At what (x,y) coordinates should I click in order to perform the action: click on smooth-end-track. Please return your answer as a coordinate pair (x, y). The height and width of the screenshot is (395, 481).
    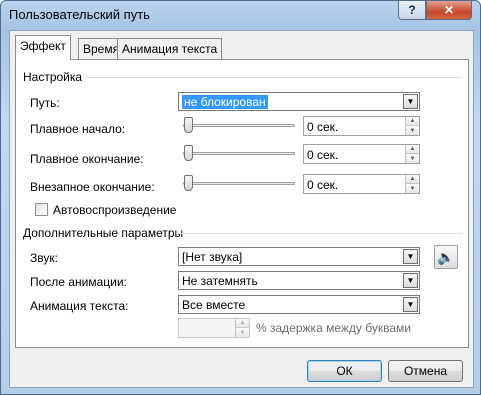
    Looking at the image, I should click on (239, 153).